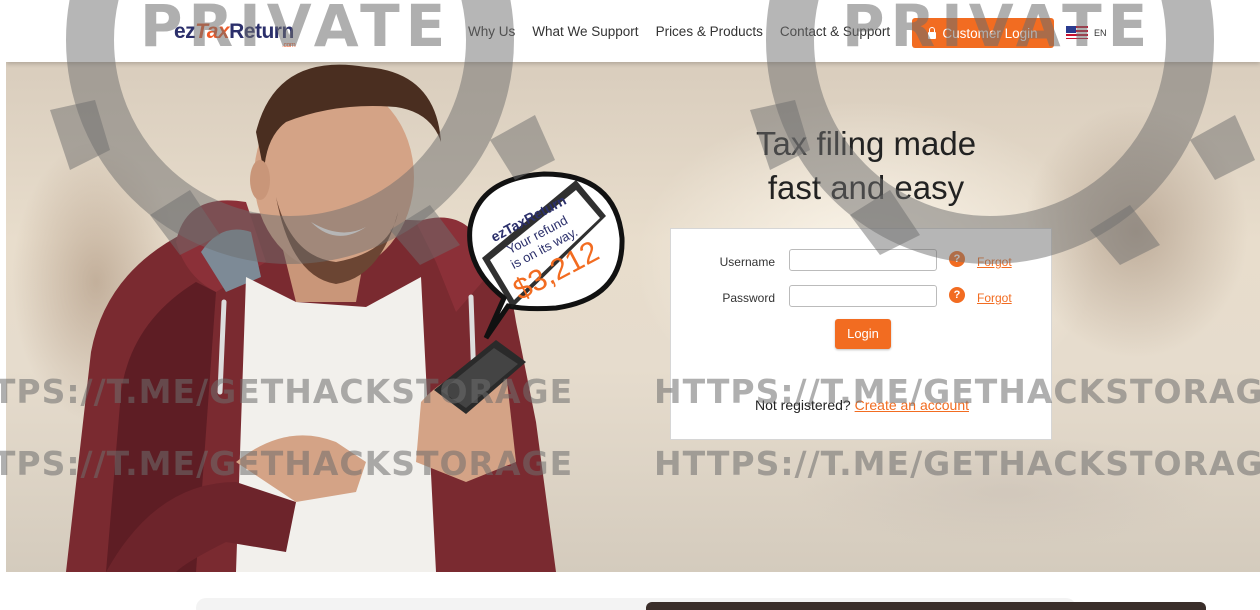 This screenshot has height=610, width=1260. What do you see at coordinates (866, 166) in the screenshot?
I see `hero-headline: Tax filing made fast and easy` at bounding box center [866, 166].